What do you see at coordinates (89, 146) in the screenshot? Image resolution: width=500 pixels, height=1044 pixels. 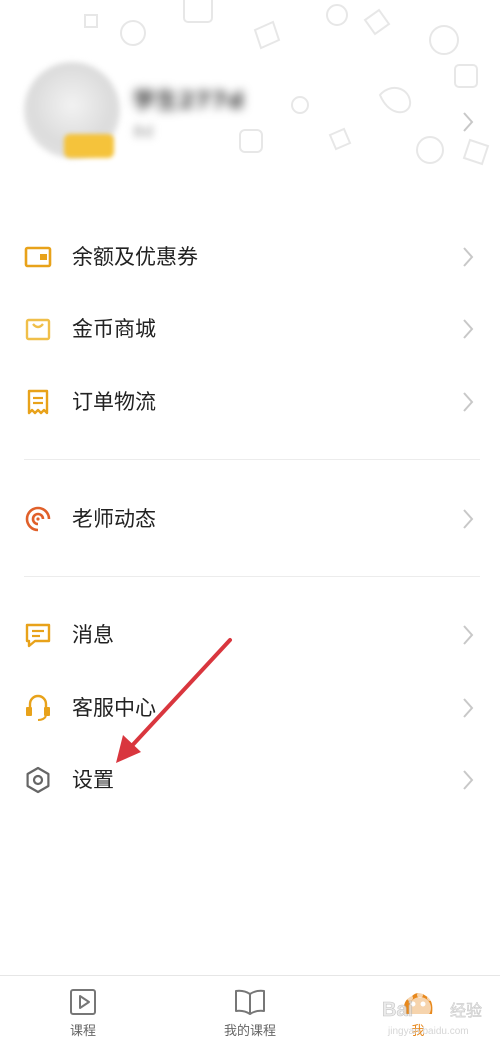 I see `vip-badge` at bounding box center [89, 146].